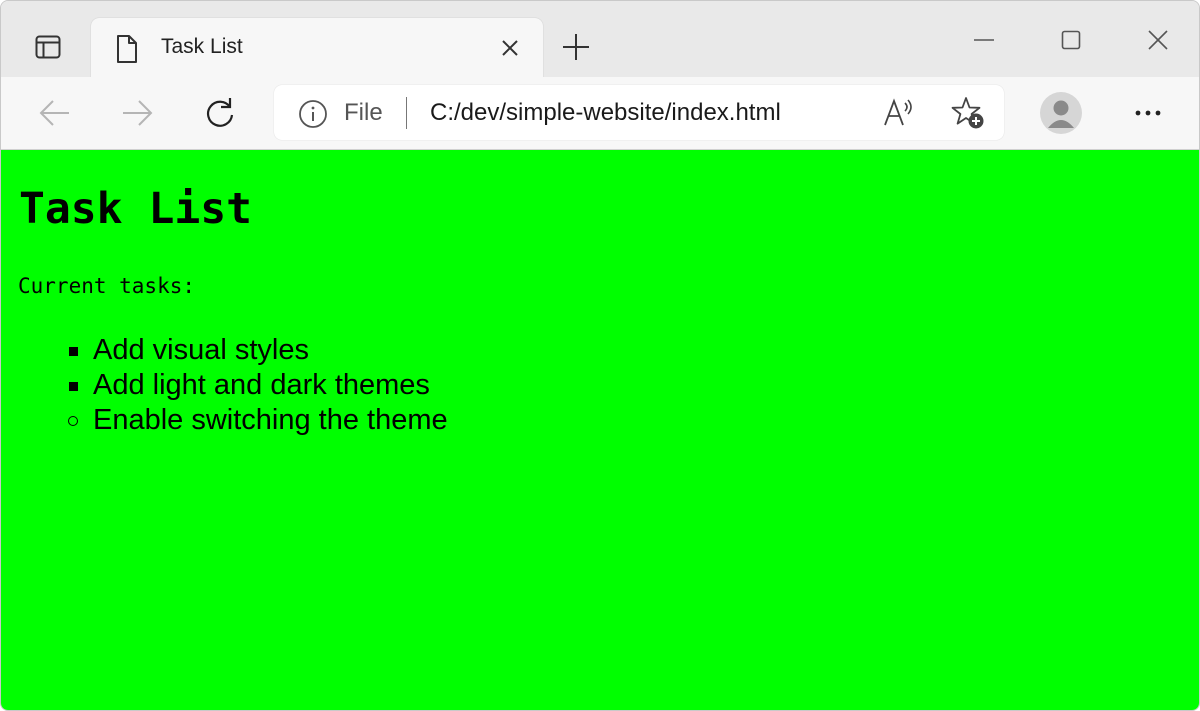  I want to click on scheme-label: File, so click(363, 112).